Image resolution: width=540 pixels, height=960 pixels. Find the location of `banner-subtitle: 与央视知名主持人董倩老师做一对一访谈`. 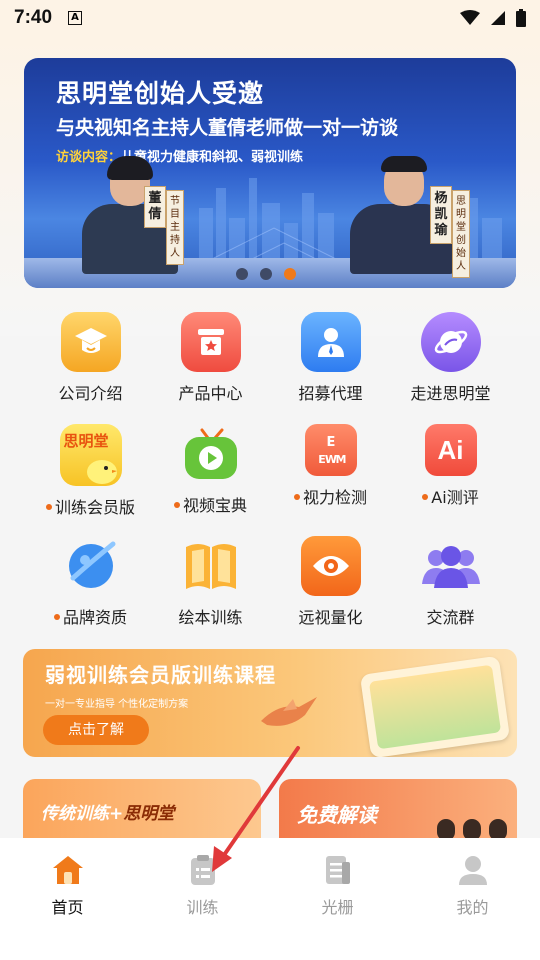

banner-subtitle: 与央视知名主持人董倩老师做一对一访谈 is located at coordinates (227, 128).